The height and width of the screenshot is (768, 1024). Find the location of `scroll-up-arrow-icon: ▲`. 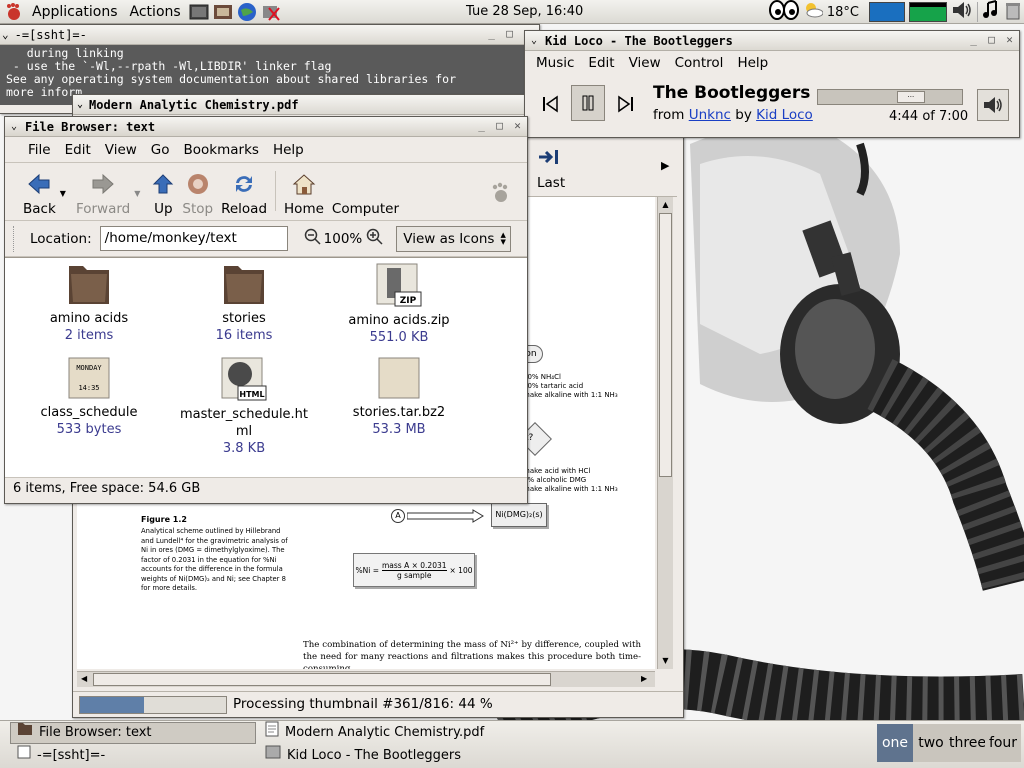

scroll-up-arrow-icon: ▲ is located at coordinates (665, 205).